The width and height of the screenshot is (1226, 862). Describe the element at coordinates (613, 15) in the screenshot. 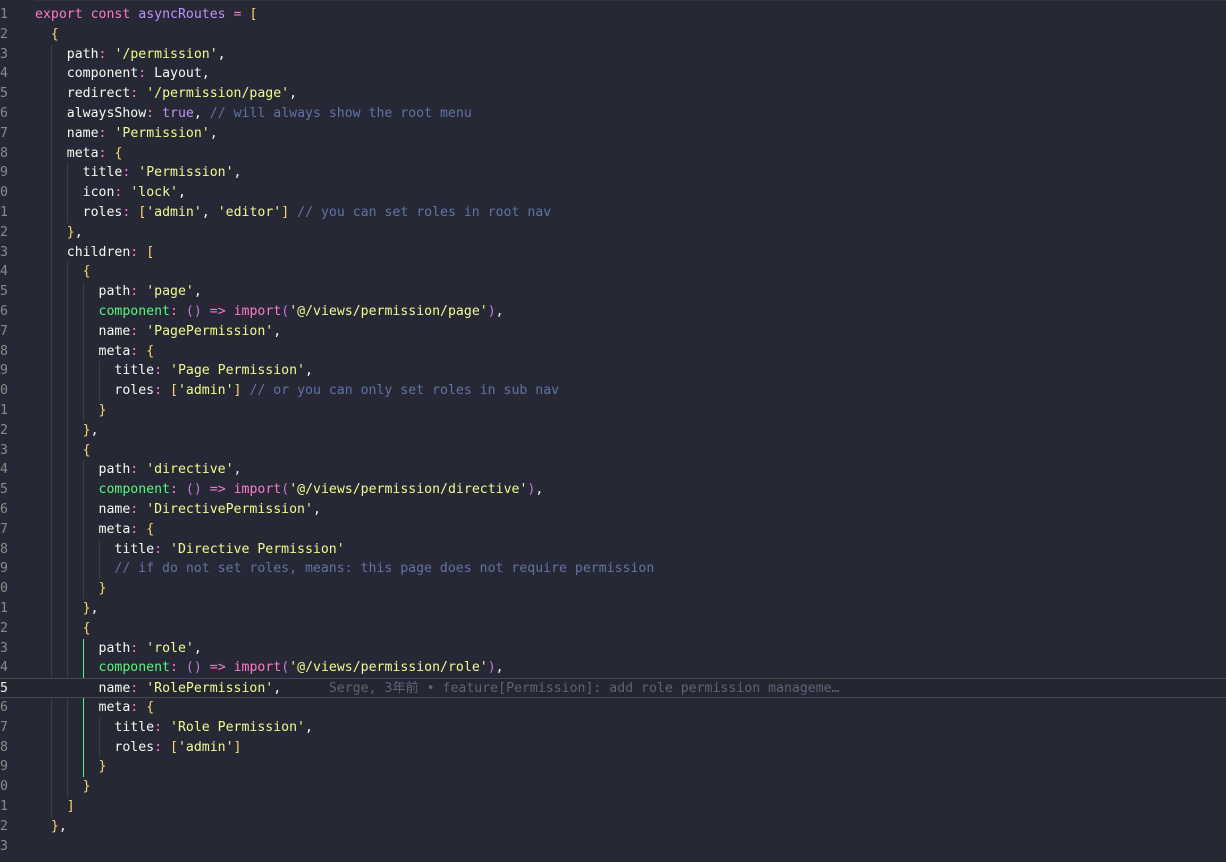

I see `code-line: 1 export const asyncRoutes = [` at that location.